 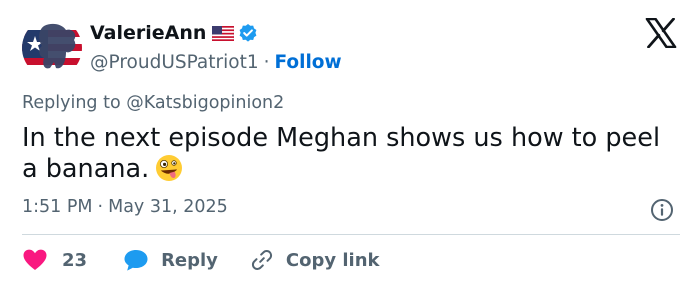 I want to click on follow-button: Follow, so click(x=308, y=62).